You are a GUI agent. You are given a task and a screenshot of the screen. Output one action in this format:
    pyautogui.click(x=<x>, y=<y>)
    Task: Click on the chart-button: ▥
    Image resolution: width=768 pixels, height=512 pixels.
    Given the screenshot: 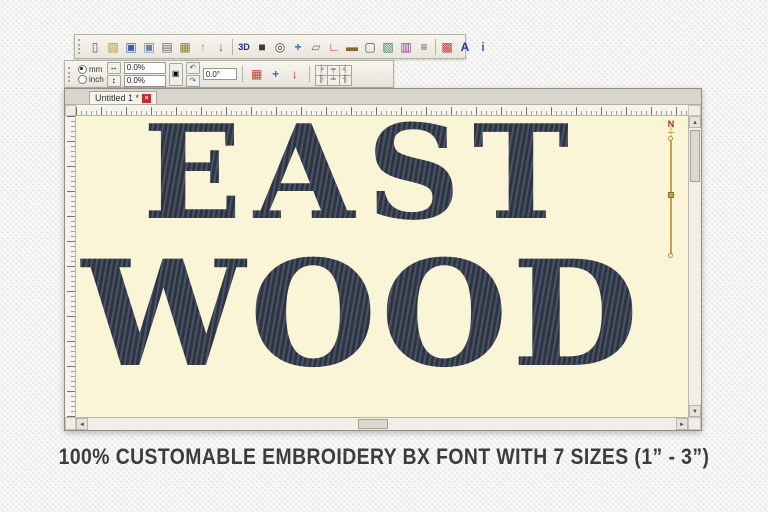 What is the action you would take?
    pyautogui.click(x=406, y=47)
    